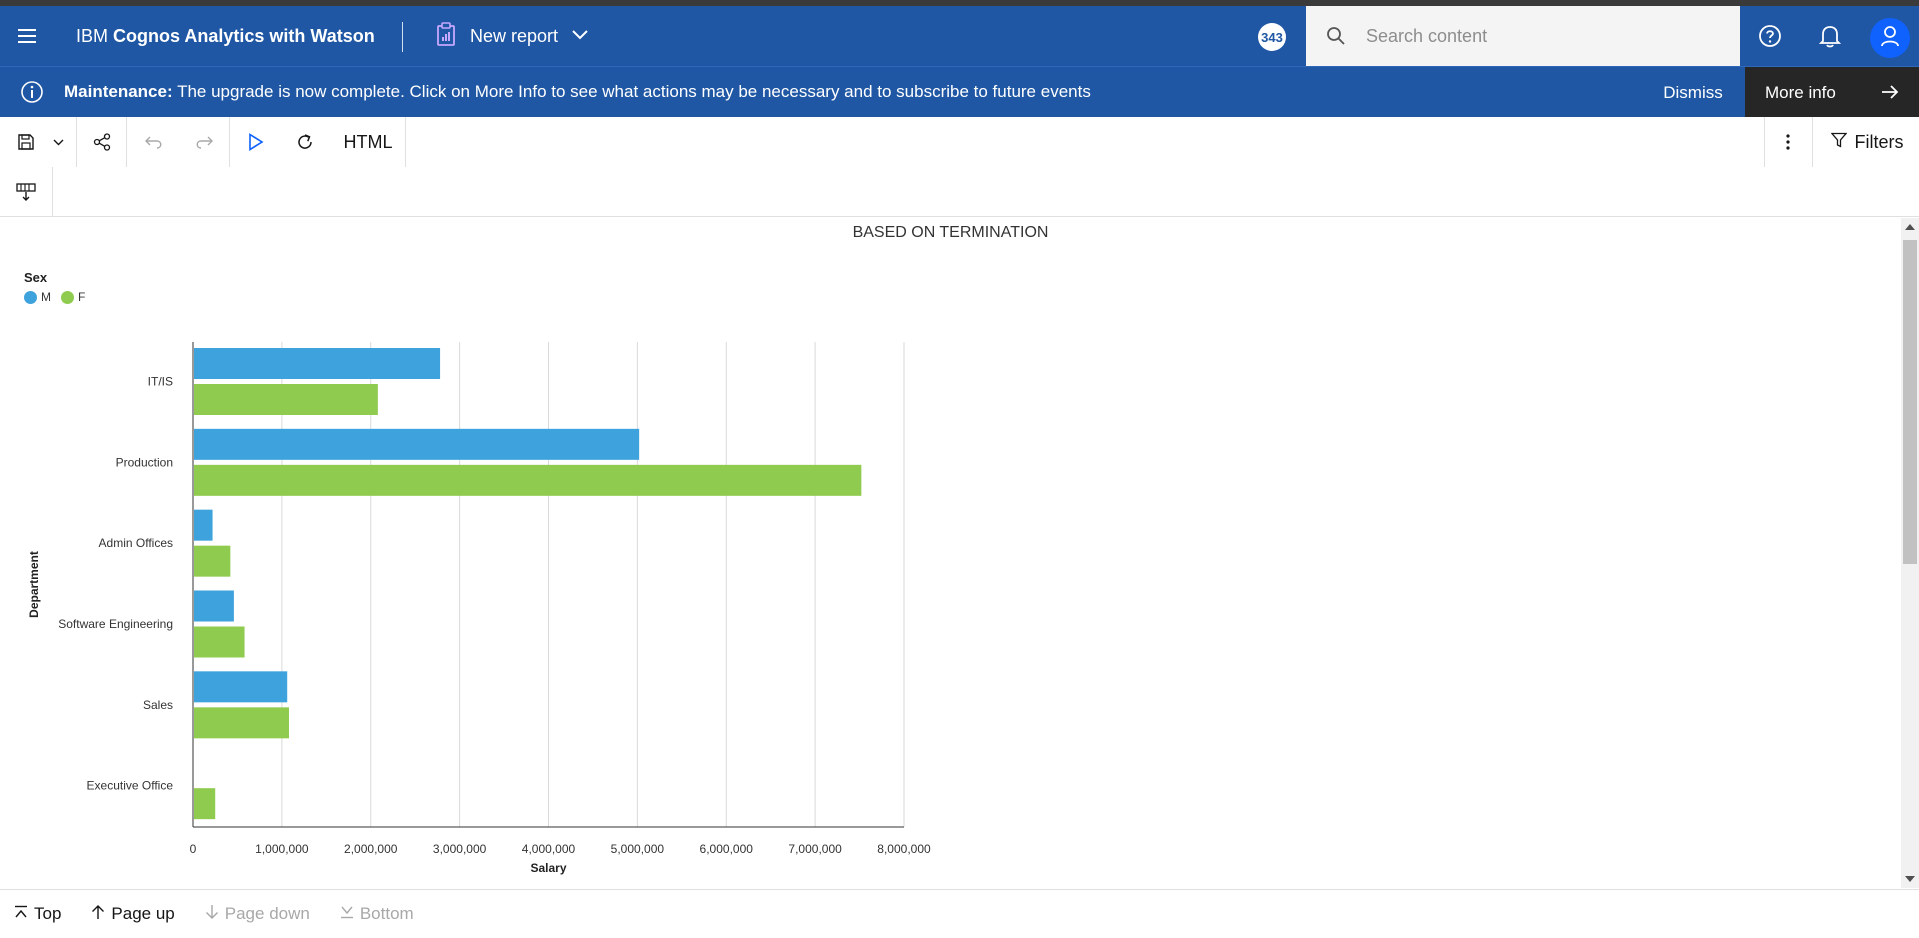 The width and height of the screenshot is (1919, 938). Describe the element at coordinates (402, 37) in the screenshot. I see `header-divider` at that location.